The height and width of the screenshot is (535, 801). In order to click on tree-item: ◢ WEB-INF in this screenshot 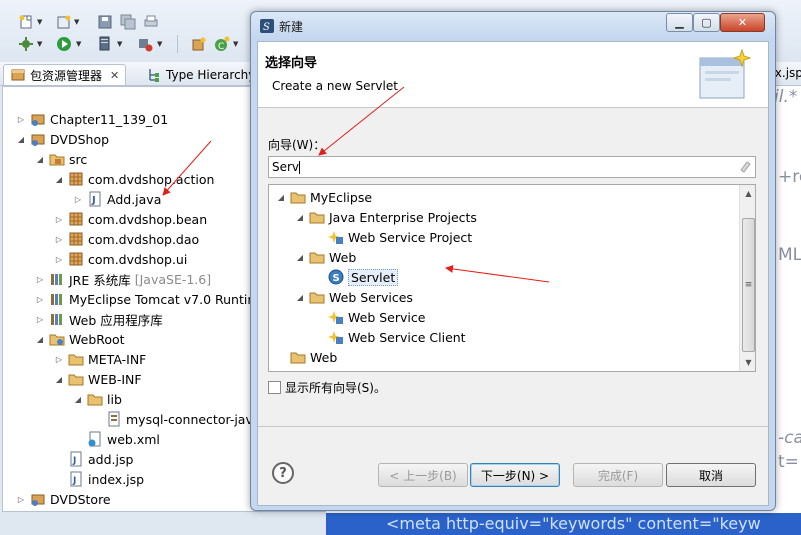, I will do `click(97, 379)`.